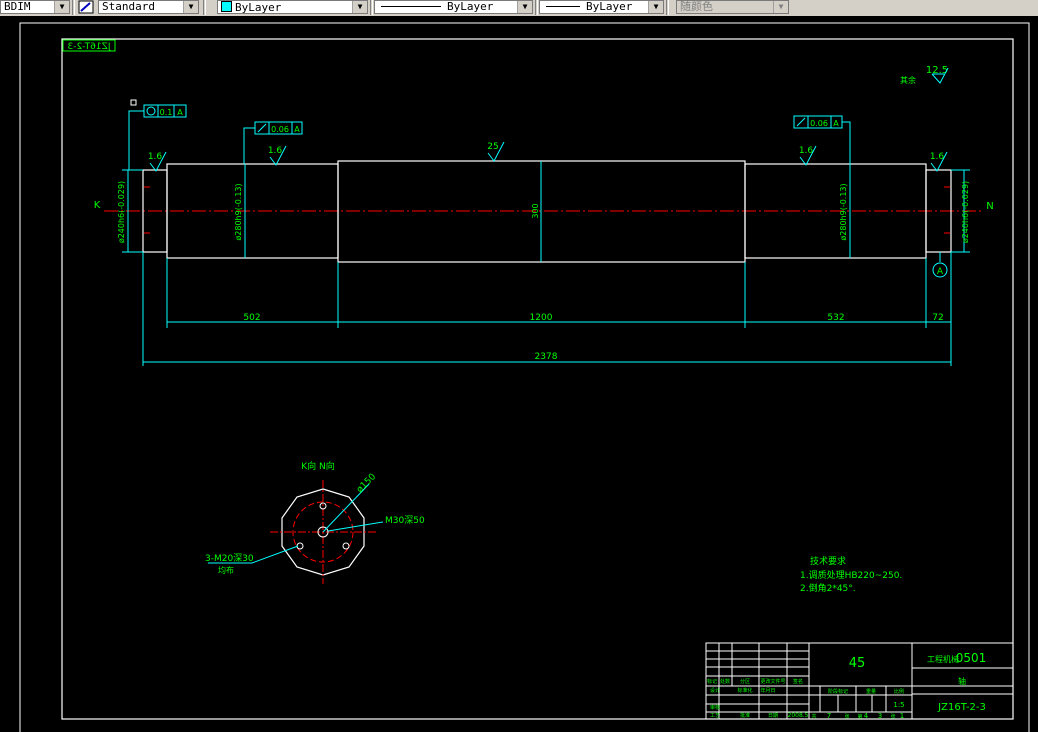 This screenshot has height=732, width=1038. I want to click on linetype-dropdown: ByLayer ▼, so click(453, 7).